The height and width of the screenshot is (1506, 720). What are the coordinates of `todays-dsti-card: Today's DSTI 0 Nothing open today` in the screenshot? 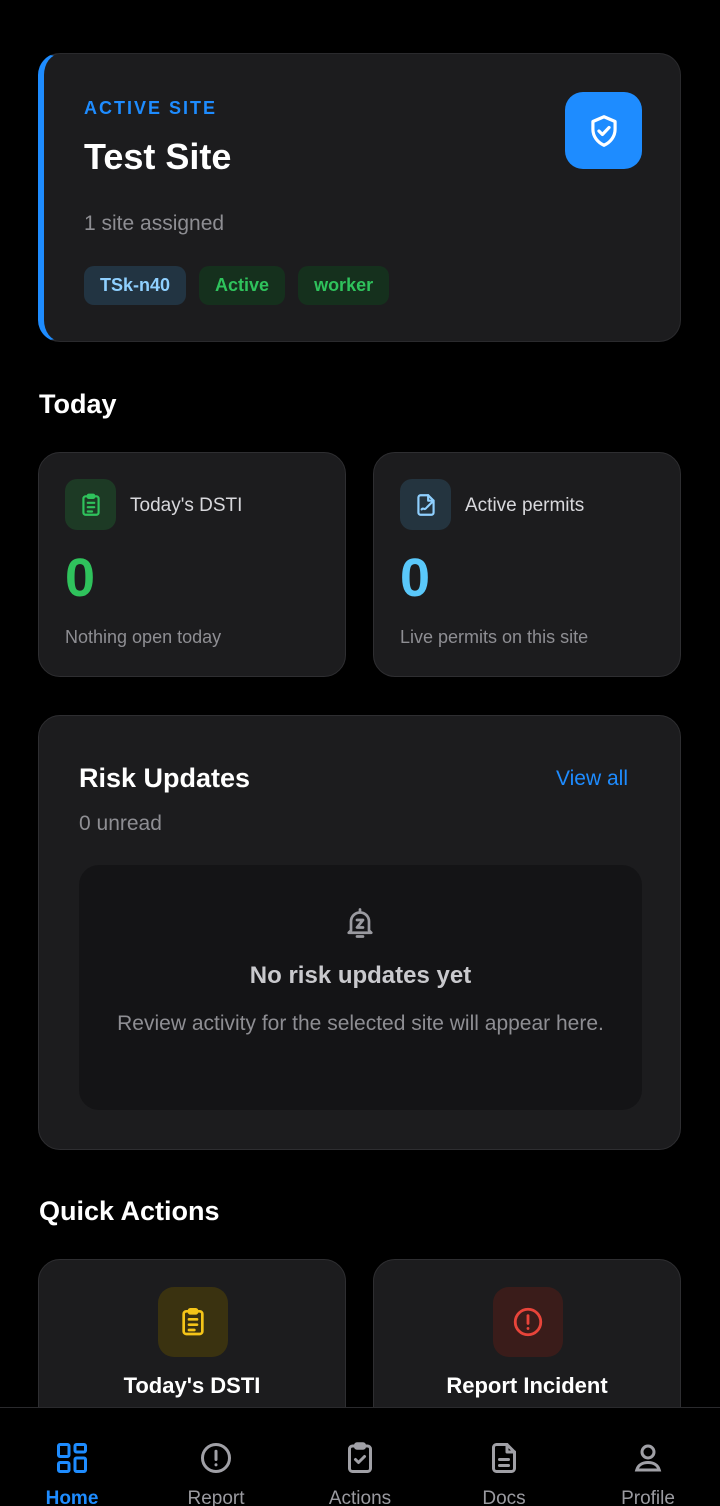 It's located at (192, 564).